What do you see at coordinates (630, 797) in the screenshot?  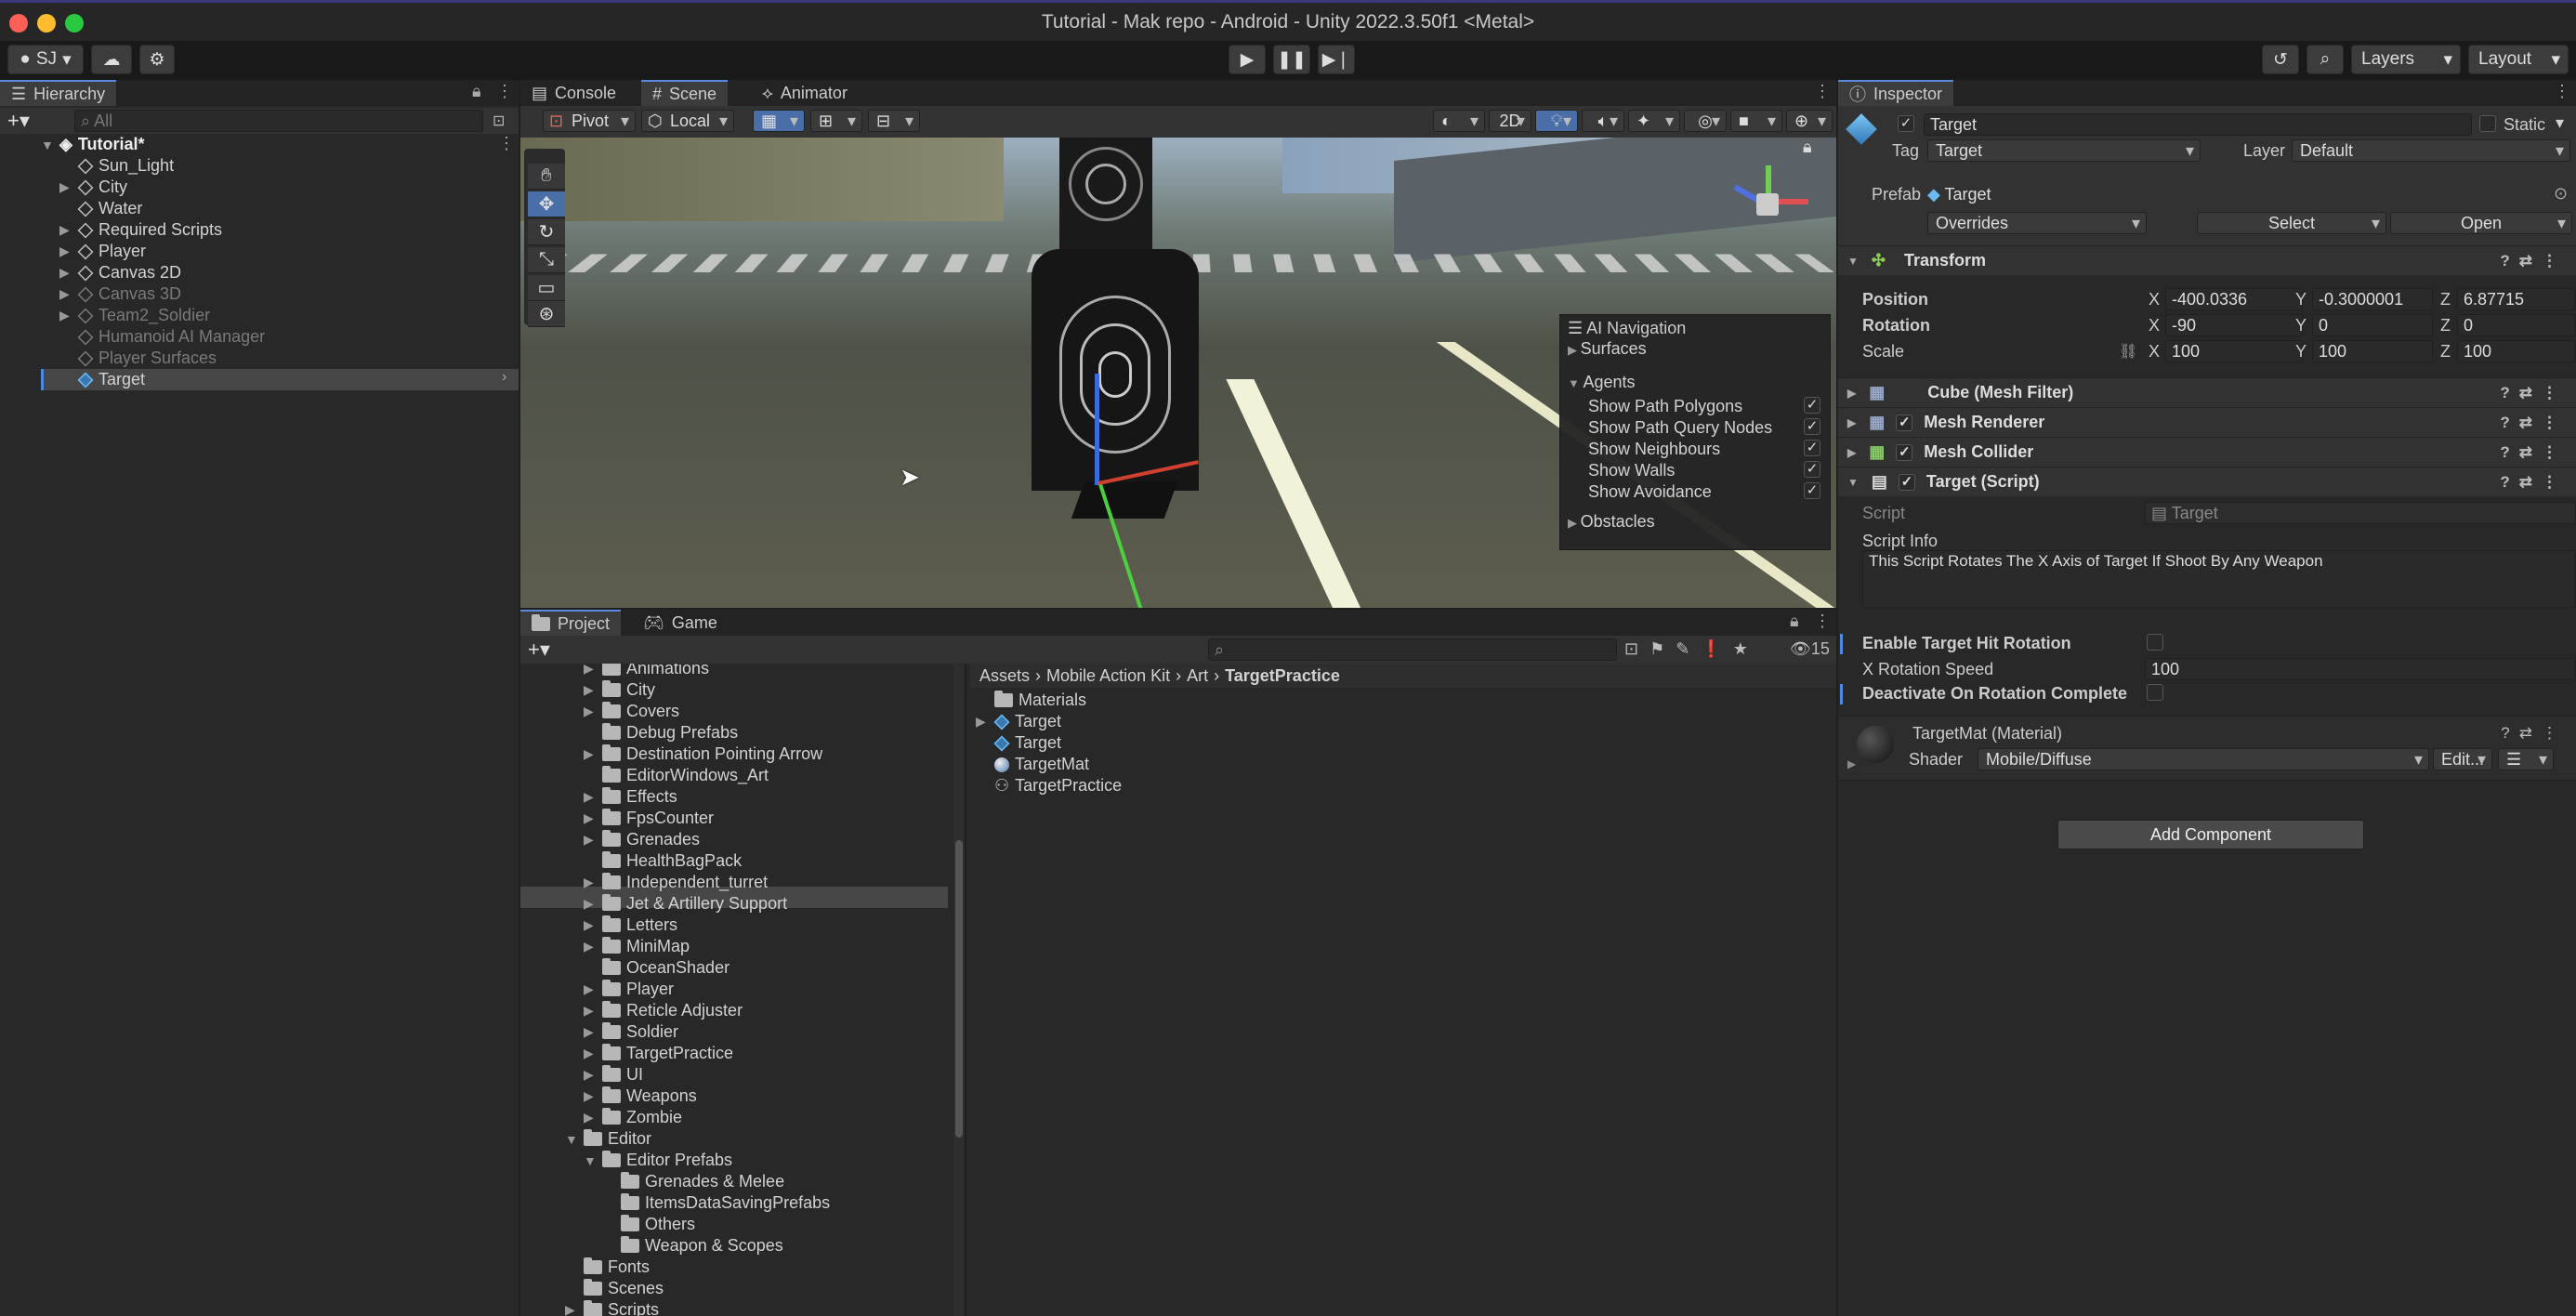 I see `folder-item: ▶ Effects` at bounding box center [630, 797].